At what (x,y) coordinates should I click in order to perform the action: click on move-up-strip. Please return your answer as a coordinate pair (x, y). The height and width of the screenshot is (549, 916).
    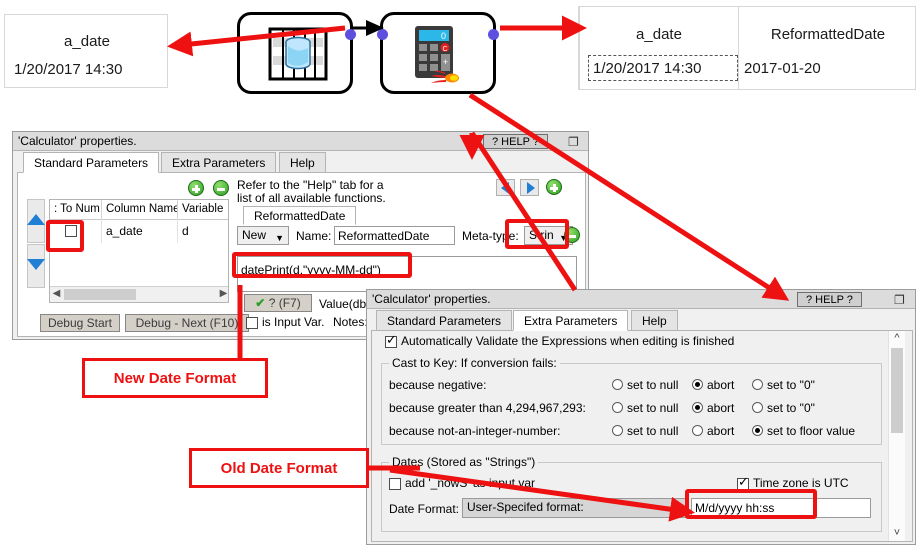
    Looking at the image, I should click on (36, 221).